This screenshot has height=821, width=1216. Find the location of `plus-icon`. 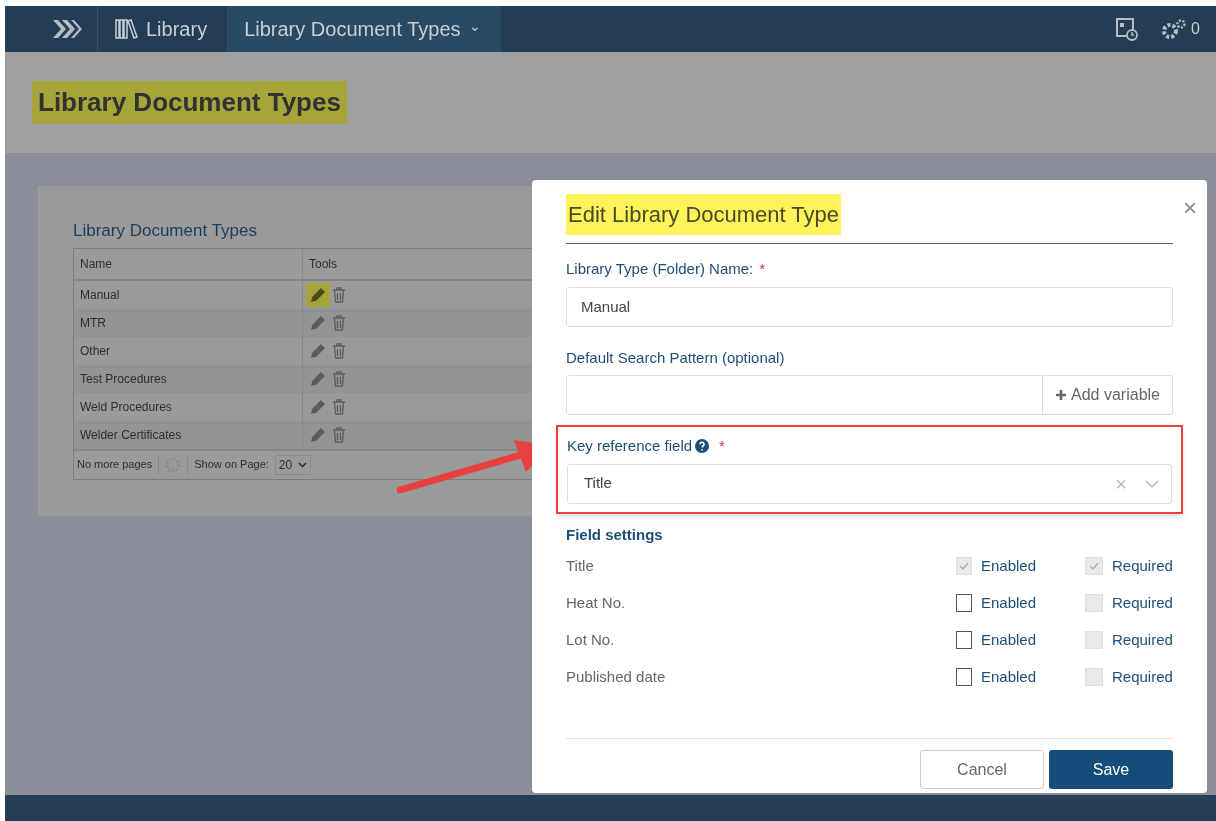

plus-icon is located at coordinates (1061, 395).